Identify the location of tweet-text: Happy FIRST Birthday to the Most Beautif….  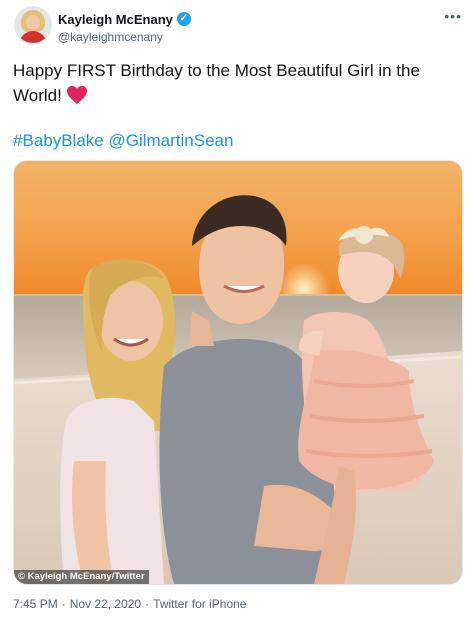
(233, 85).